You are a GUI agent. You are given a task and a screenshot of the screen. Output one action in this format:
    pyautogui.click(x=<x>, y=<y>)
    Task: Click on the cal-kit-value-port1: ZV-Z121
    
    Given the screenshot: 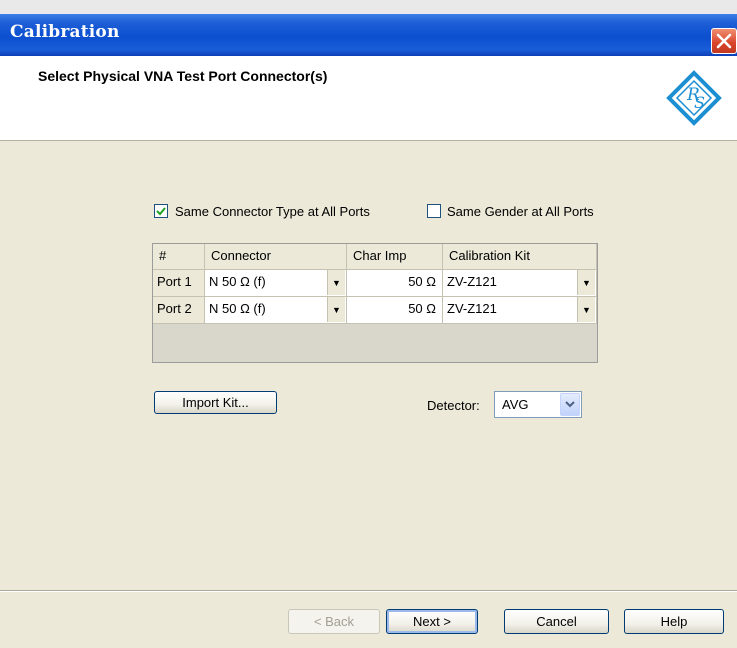 What is the action you would take?
    pyautogui.click(x=472, y=281)
    